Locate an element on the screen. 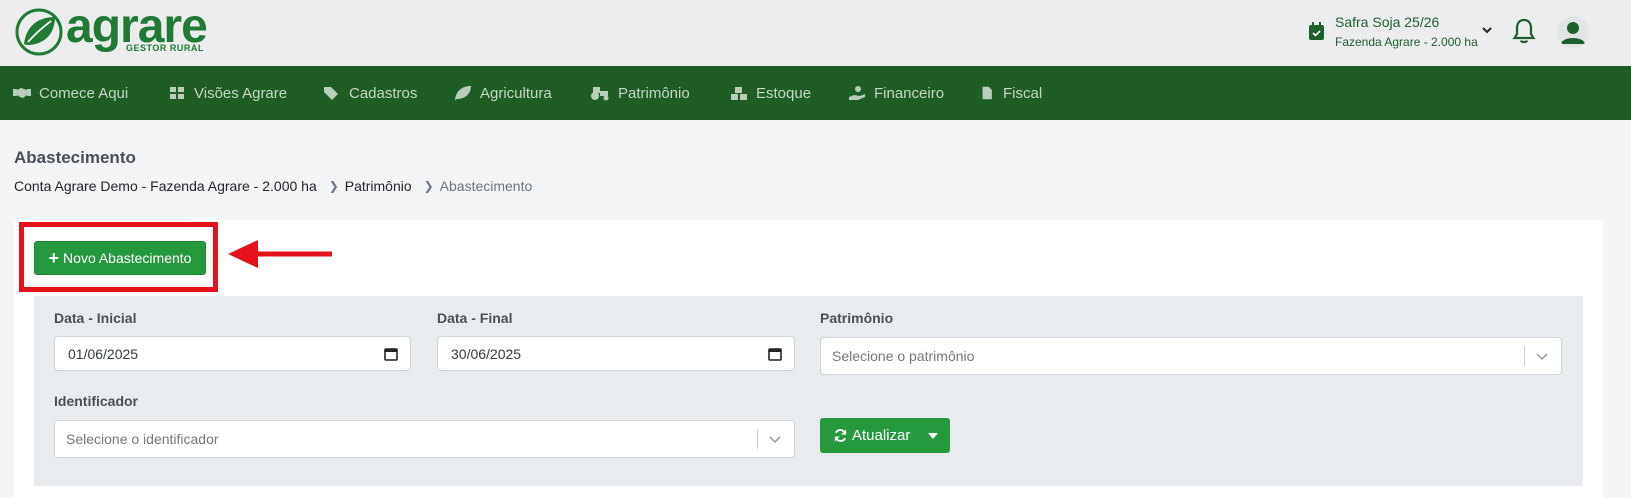 The width and height of the screenshot is (1631, 498). nav-item-visoes-agrare: Visões Agrare is located at coordinates (227, 93).